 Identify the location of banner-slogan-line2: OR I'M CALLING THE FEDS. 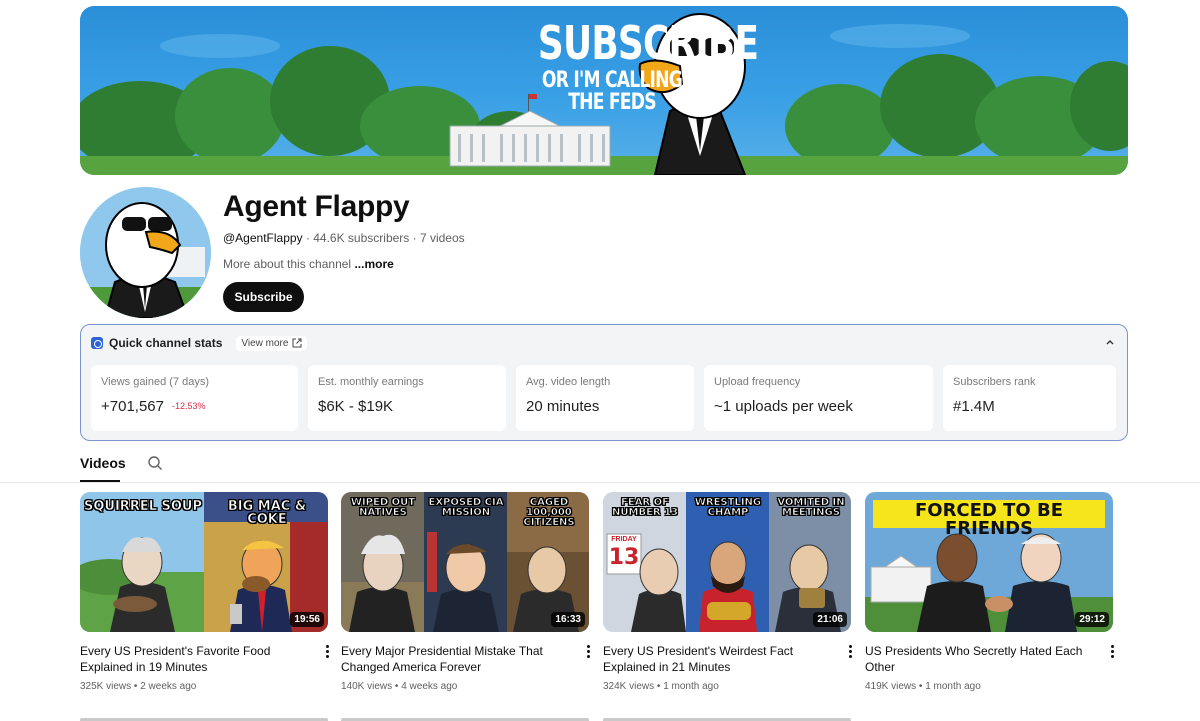
(612, 91).